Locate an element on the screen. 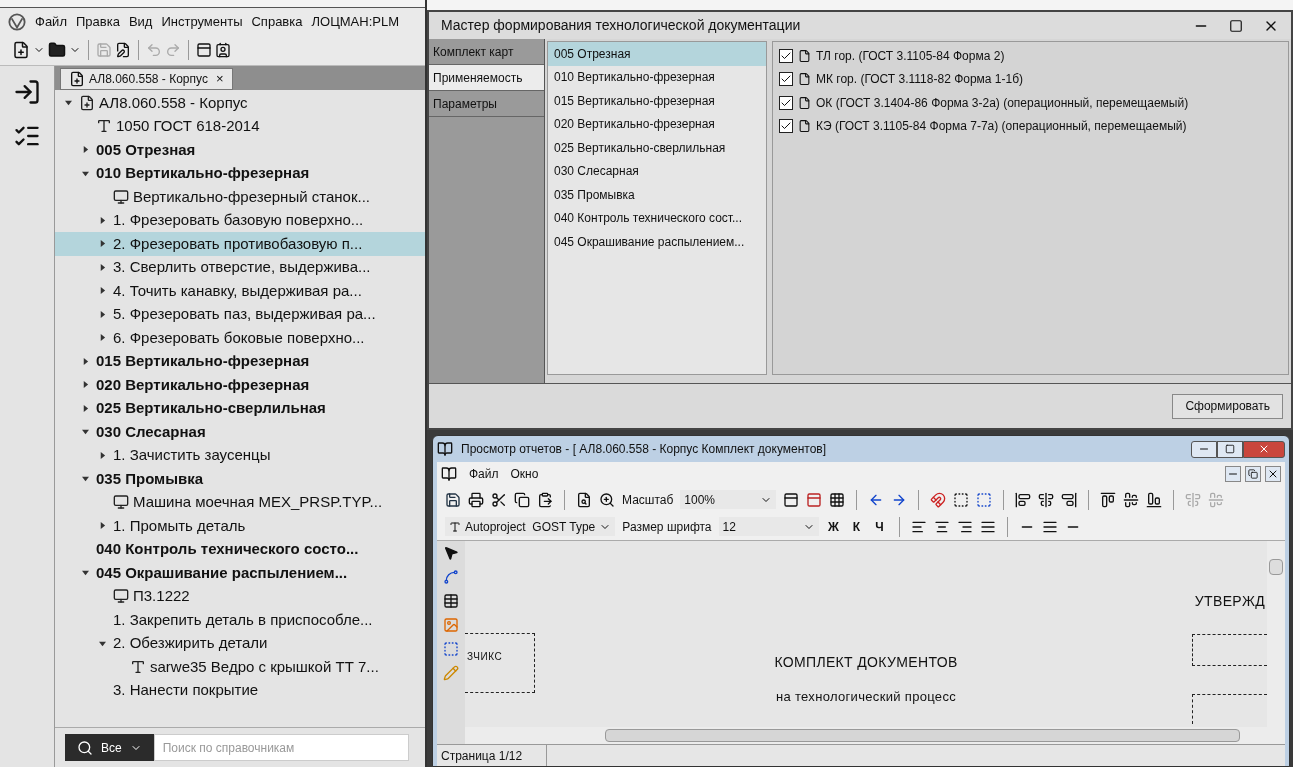 Image resolution: width=1293 pixels, height=767 pixels. menu-item: Инструменты is located at coordinates (202, 21).